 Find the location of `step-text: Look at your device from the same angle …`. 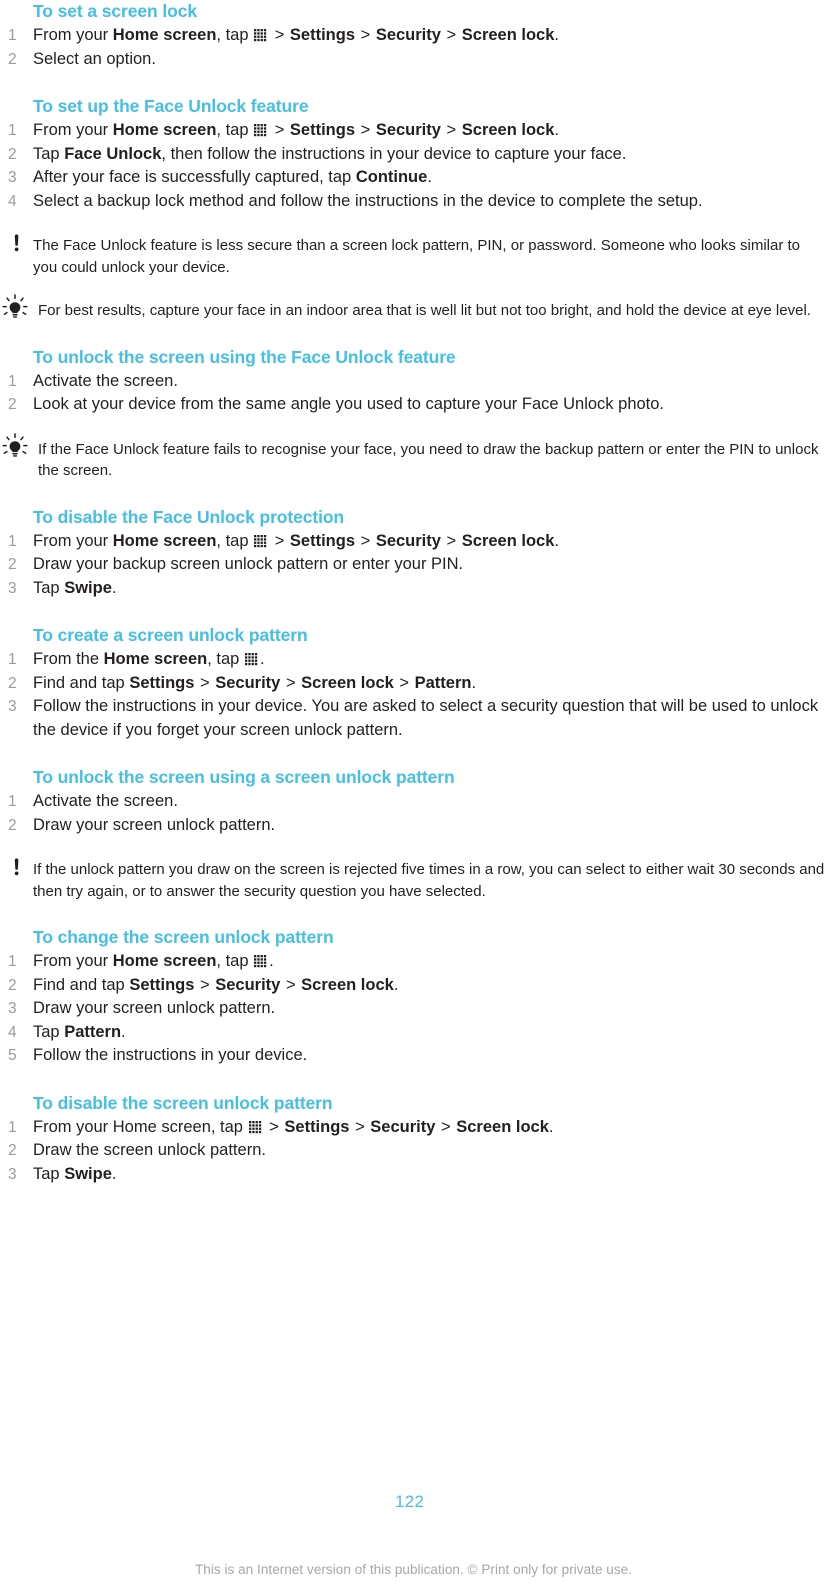

step-text: Look at your device from the same angle … is located at coordinates (349, 404).